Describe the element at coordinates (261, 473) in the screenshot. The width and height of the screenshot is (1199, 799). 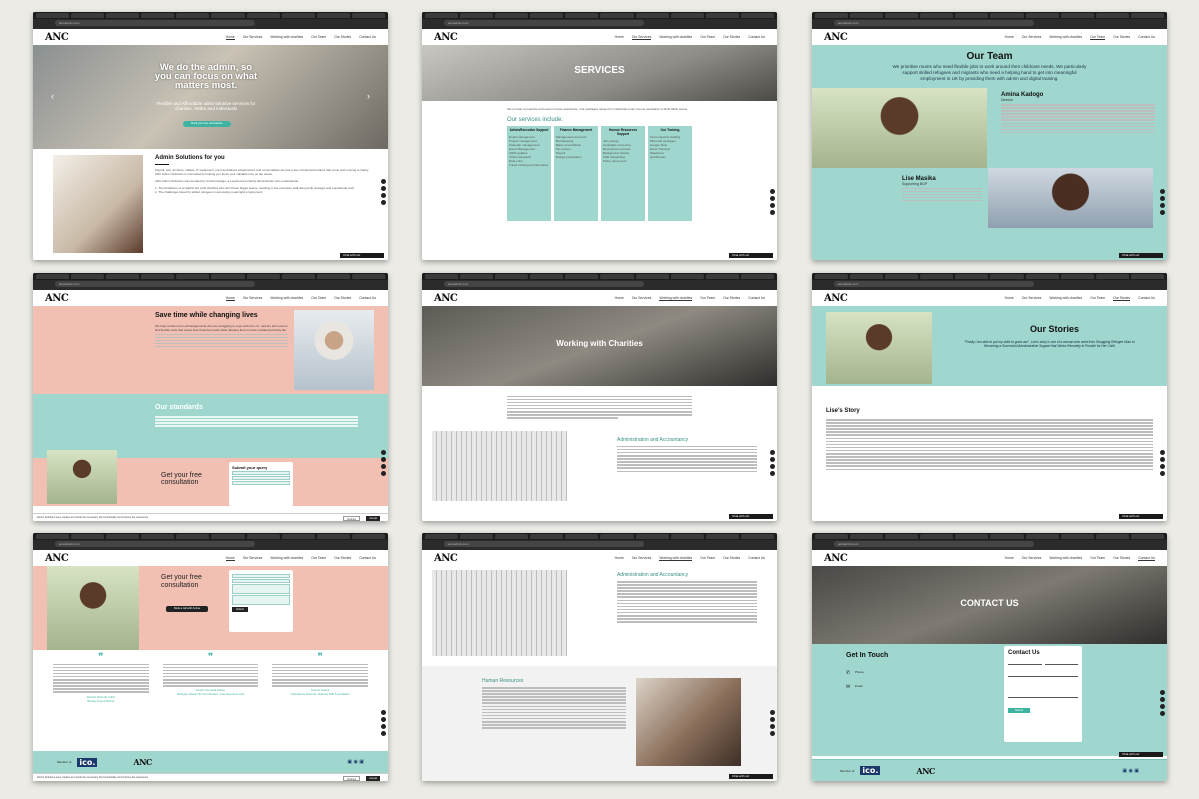
I see `name-input` at that location.